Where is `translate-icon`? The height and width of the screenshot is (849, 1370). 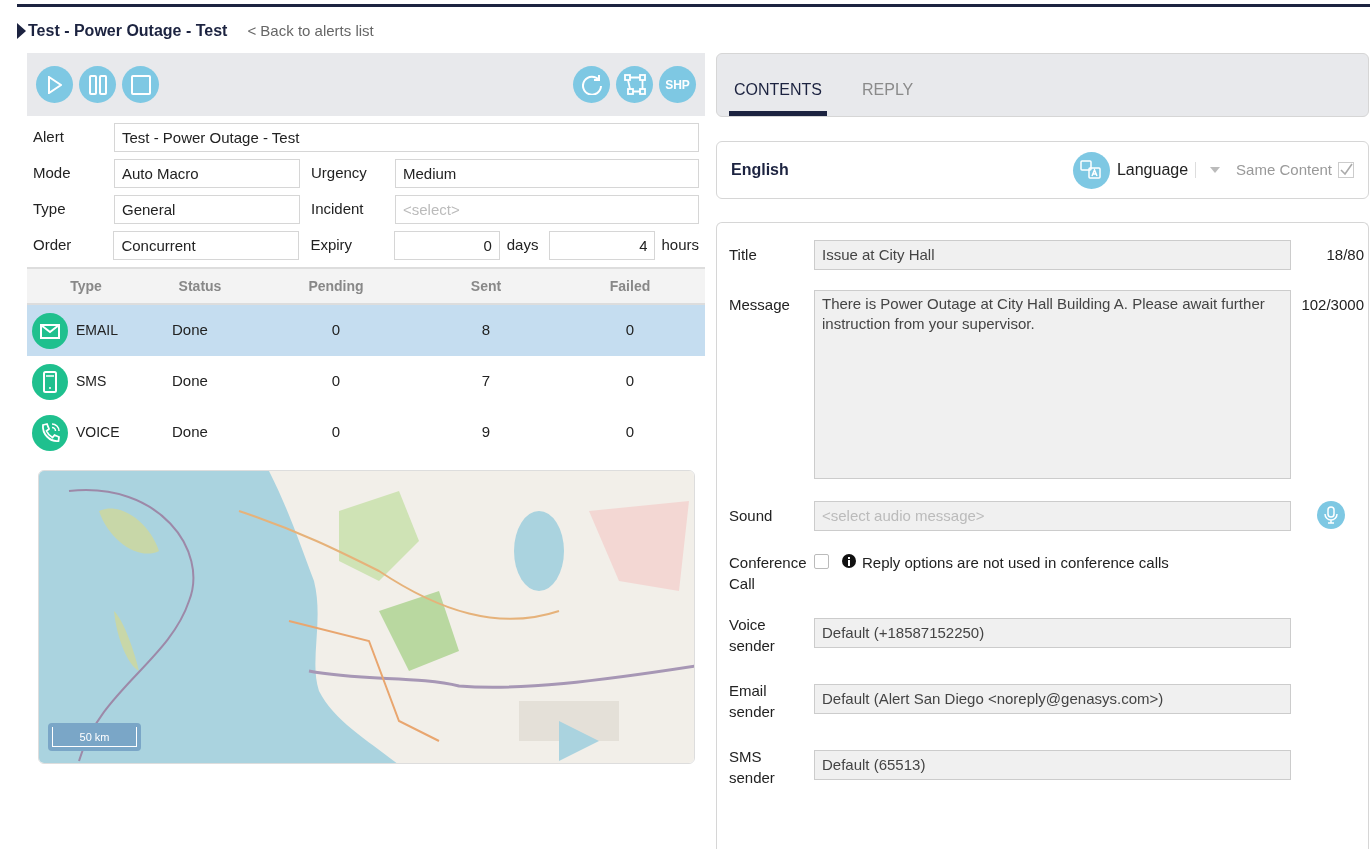
translate-icon is located at coordinates (1091, 170).